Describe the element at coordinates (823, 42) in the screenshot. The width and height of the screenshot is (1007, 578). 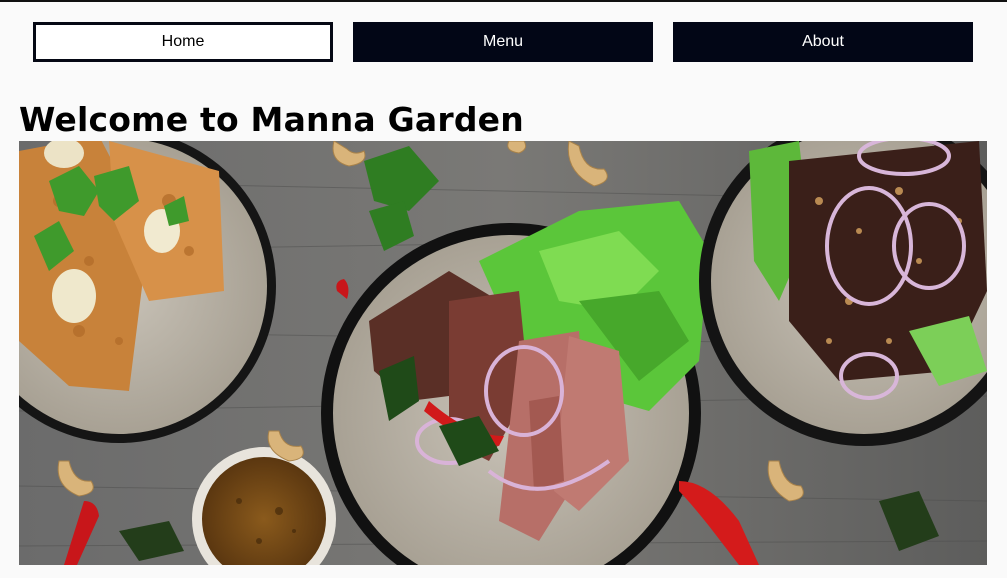
I see `nav-about-button: About` at that location.